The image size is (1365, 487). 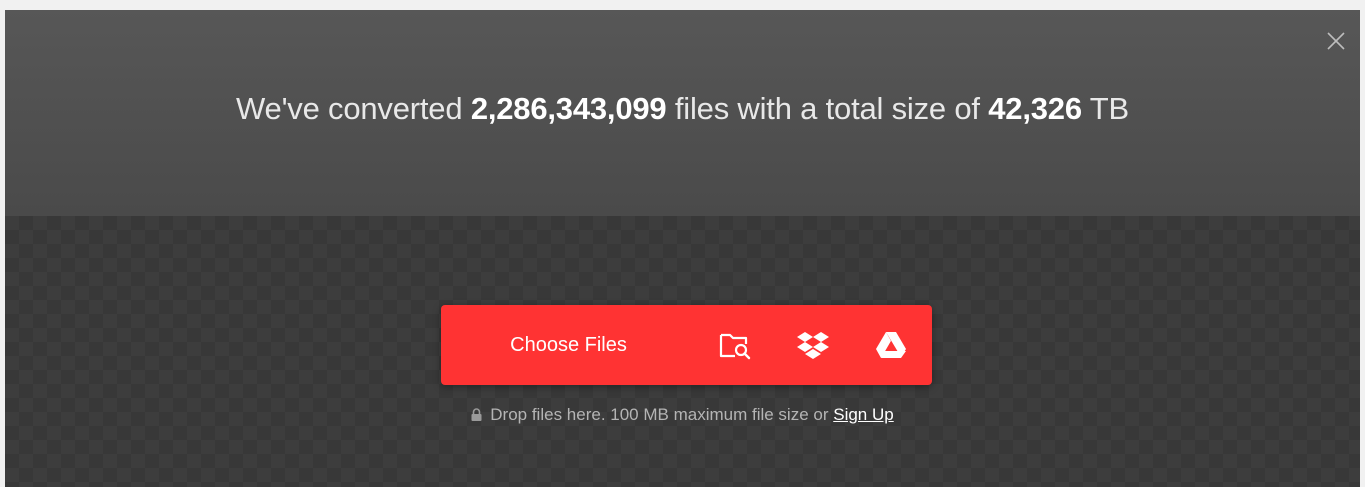 I want to click on dropbox-icon, so click(x=813, y=345).